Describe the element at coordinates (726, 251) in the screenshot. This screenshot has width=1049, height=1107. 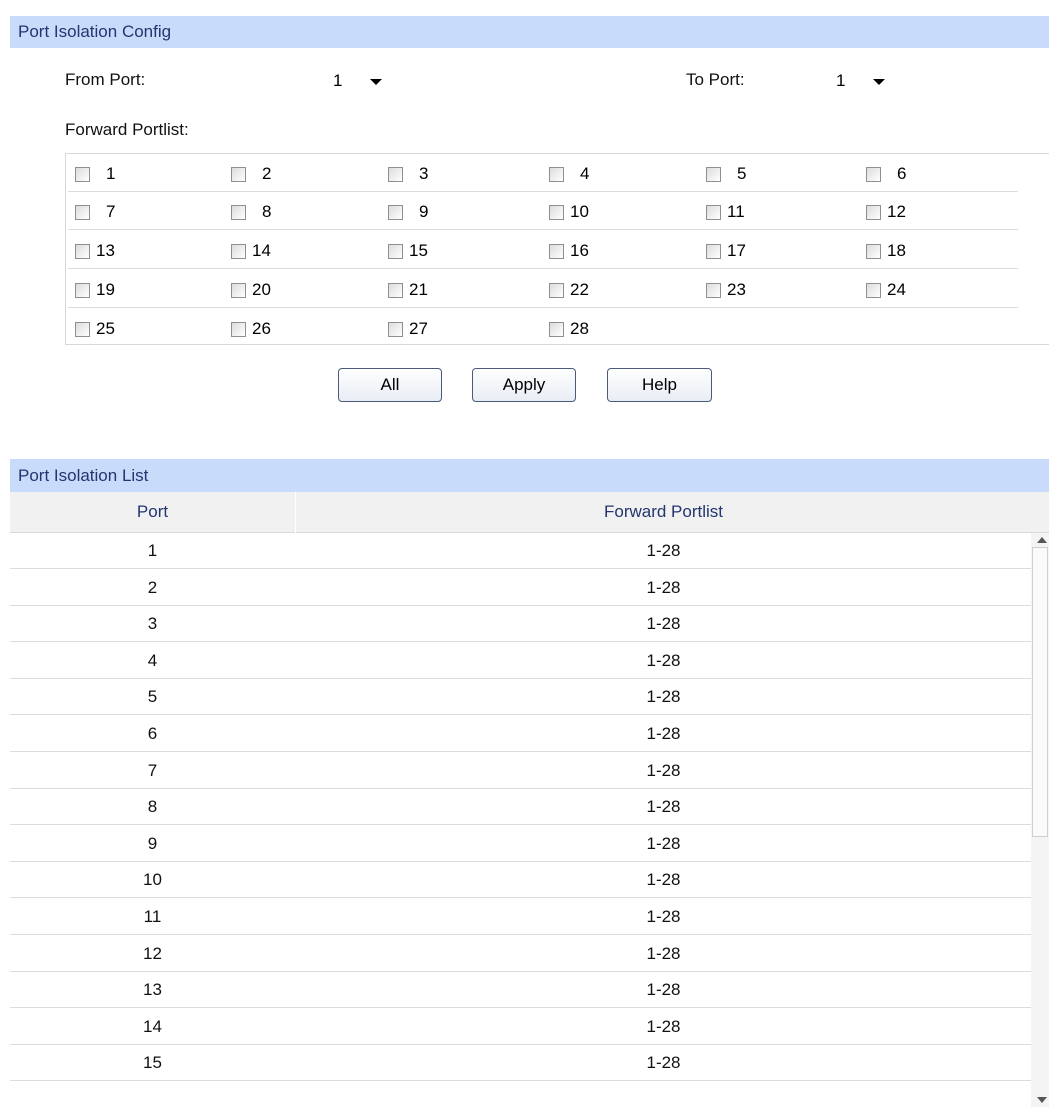
I see `port-checkbox-item: 17` at that location.